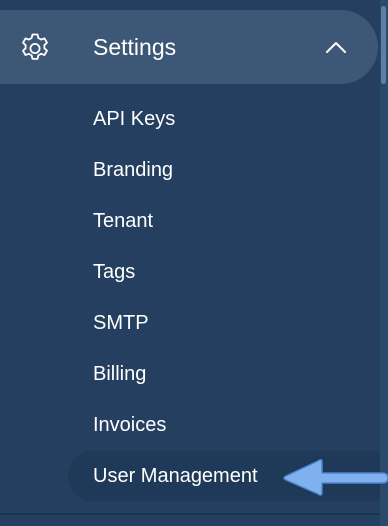 This screenshot has width=388, height=526. Describe the element at coordinates (175, 476) in the screenshot. I see `submenu-item-label: User Management` at that location.